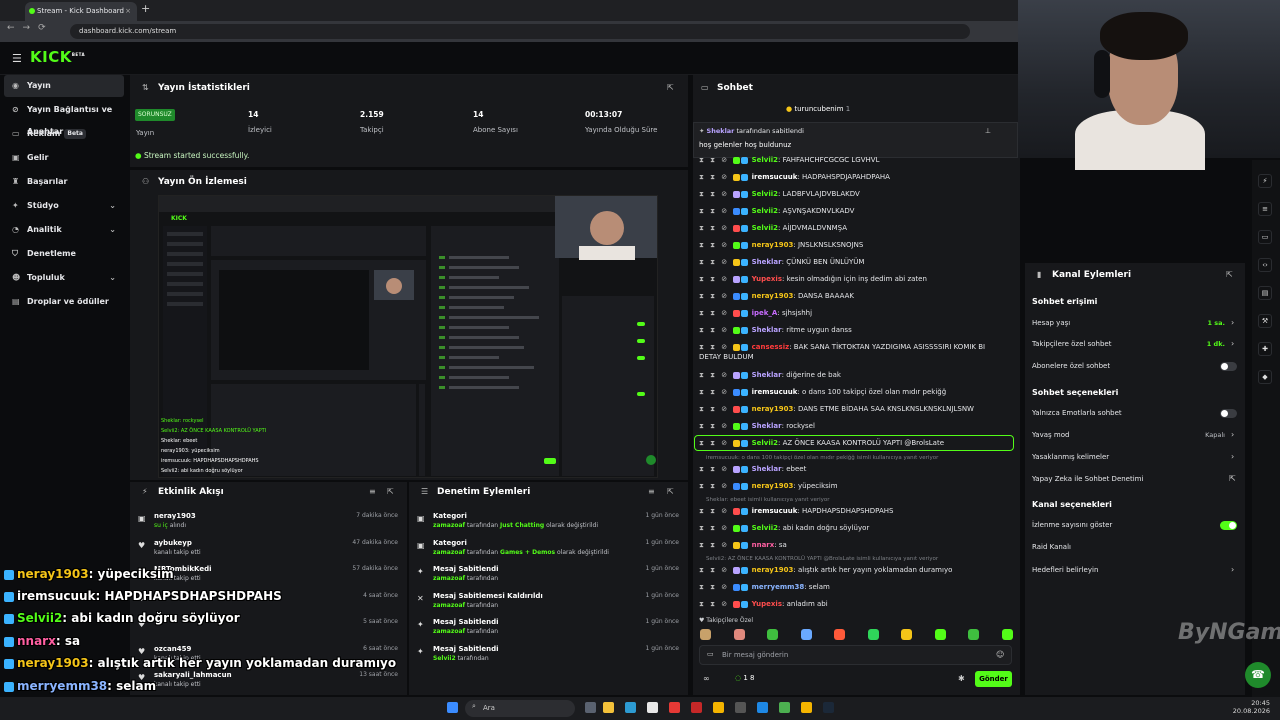  What do you see at coordinates (794, 177) in the screenshot?
I see `chat-message: ⧗ ⧗ ⊘ iremsucuuk: HADPAHSPDJAPAHDPAHA` at bounding box center [794, 177].